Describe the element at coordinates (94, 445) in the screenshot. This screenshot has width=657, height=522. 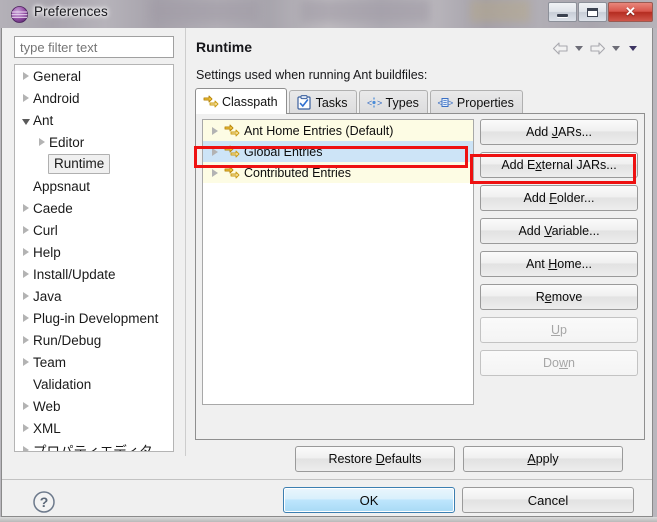
I see `tree-item-: プロパティエディタ` at that location.